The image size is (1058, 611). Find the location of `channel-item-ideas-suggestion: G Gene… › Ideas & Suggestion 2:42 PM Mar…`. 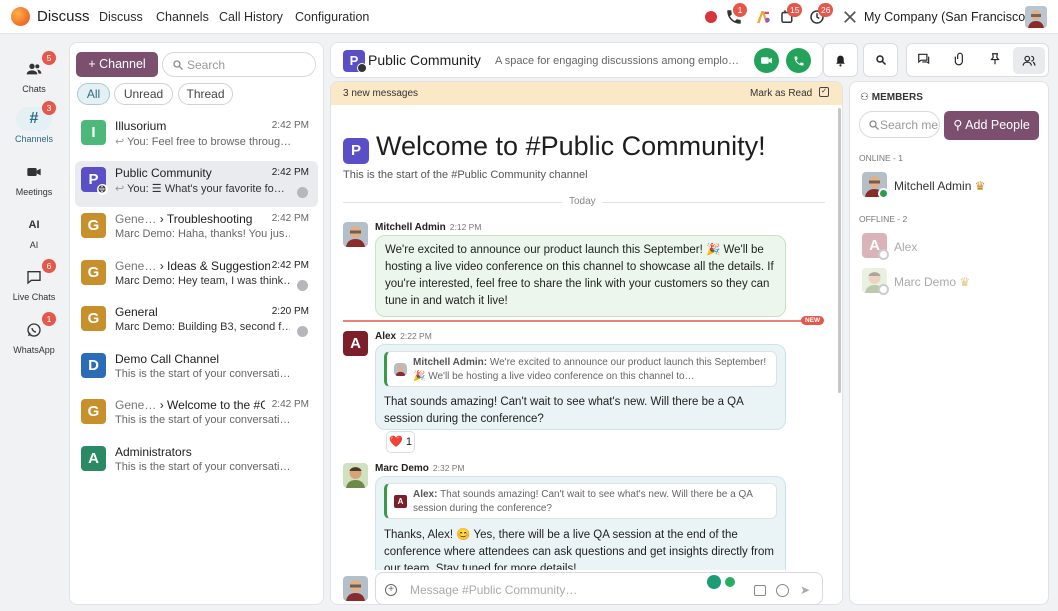

channel-item-ideas-suggestion: G Gene… › Ideas & Suggestion 2:42 PM Mar… is located at coordinates (196, 277).